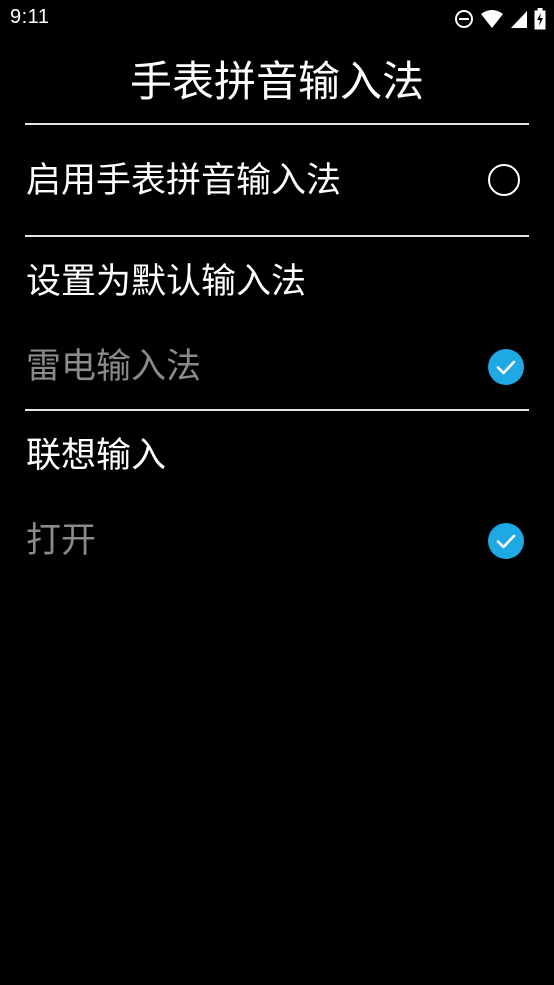  What do you see at coordinates (276, 81) in the screenshot?
I see `page-title: 手表拼音输入法` at bounding box center [276, 81].